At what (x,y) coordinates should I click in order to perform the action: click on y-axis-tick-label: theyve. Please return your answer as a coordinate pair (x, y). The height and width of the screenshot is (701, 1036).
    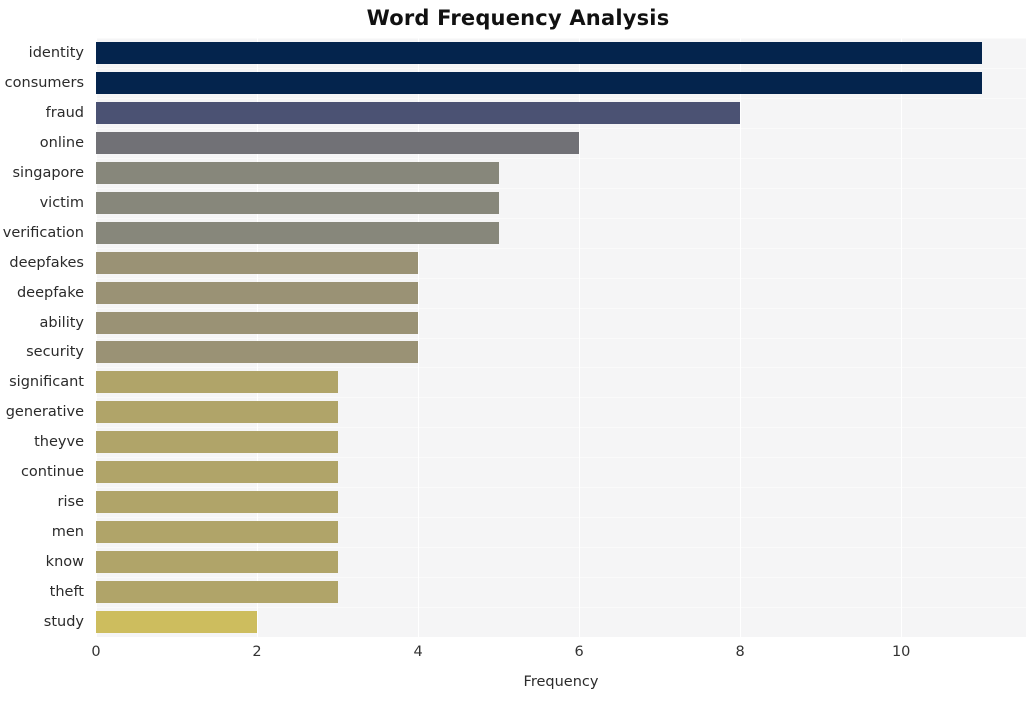
    Looking at the image, I should click on (59, 442).